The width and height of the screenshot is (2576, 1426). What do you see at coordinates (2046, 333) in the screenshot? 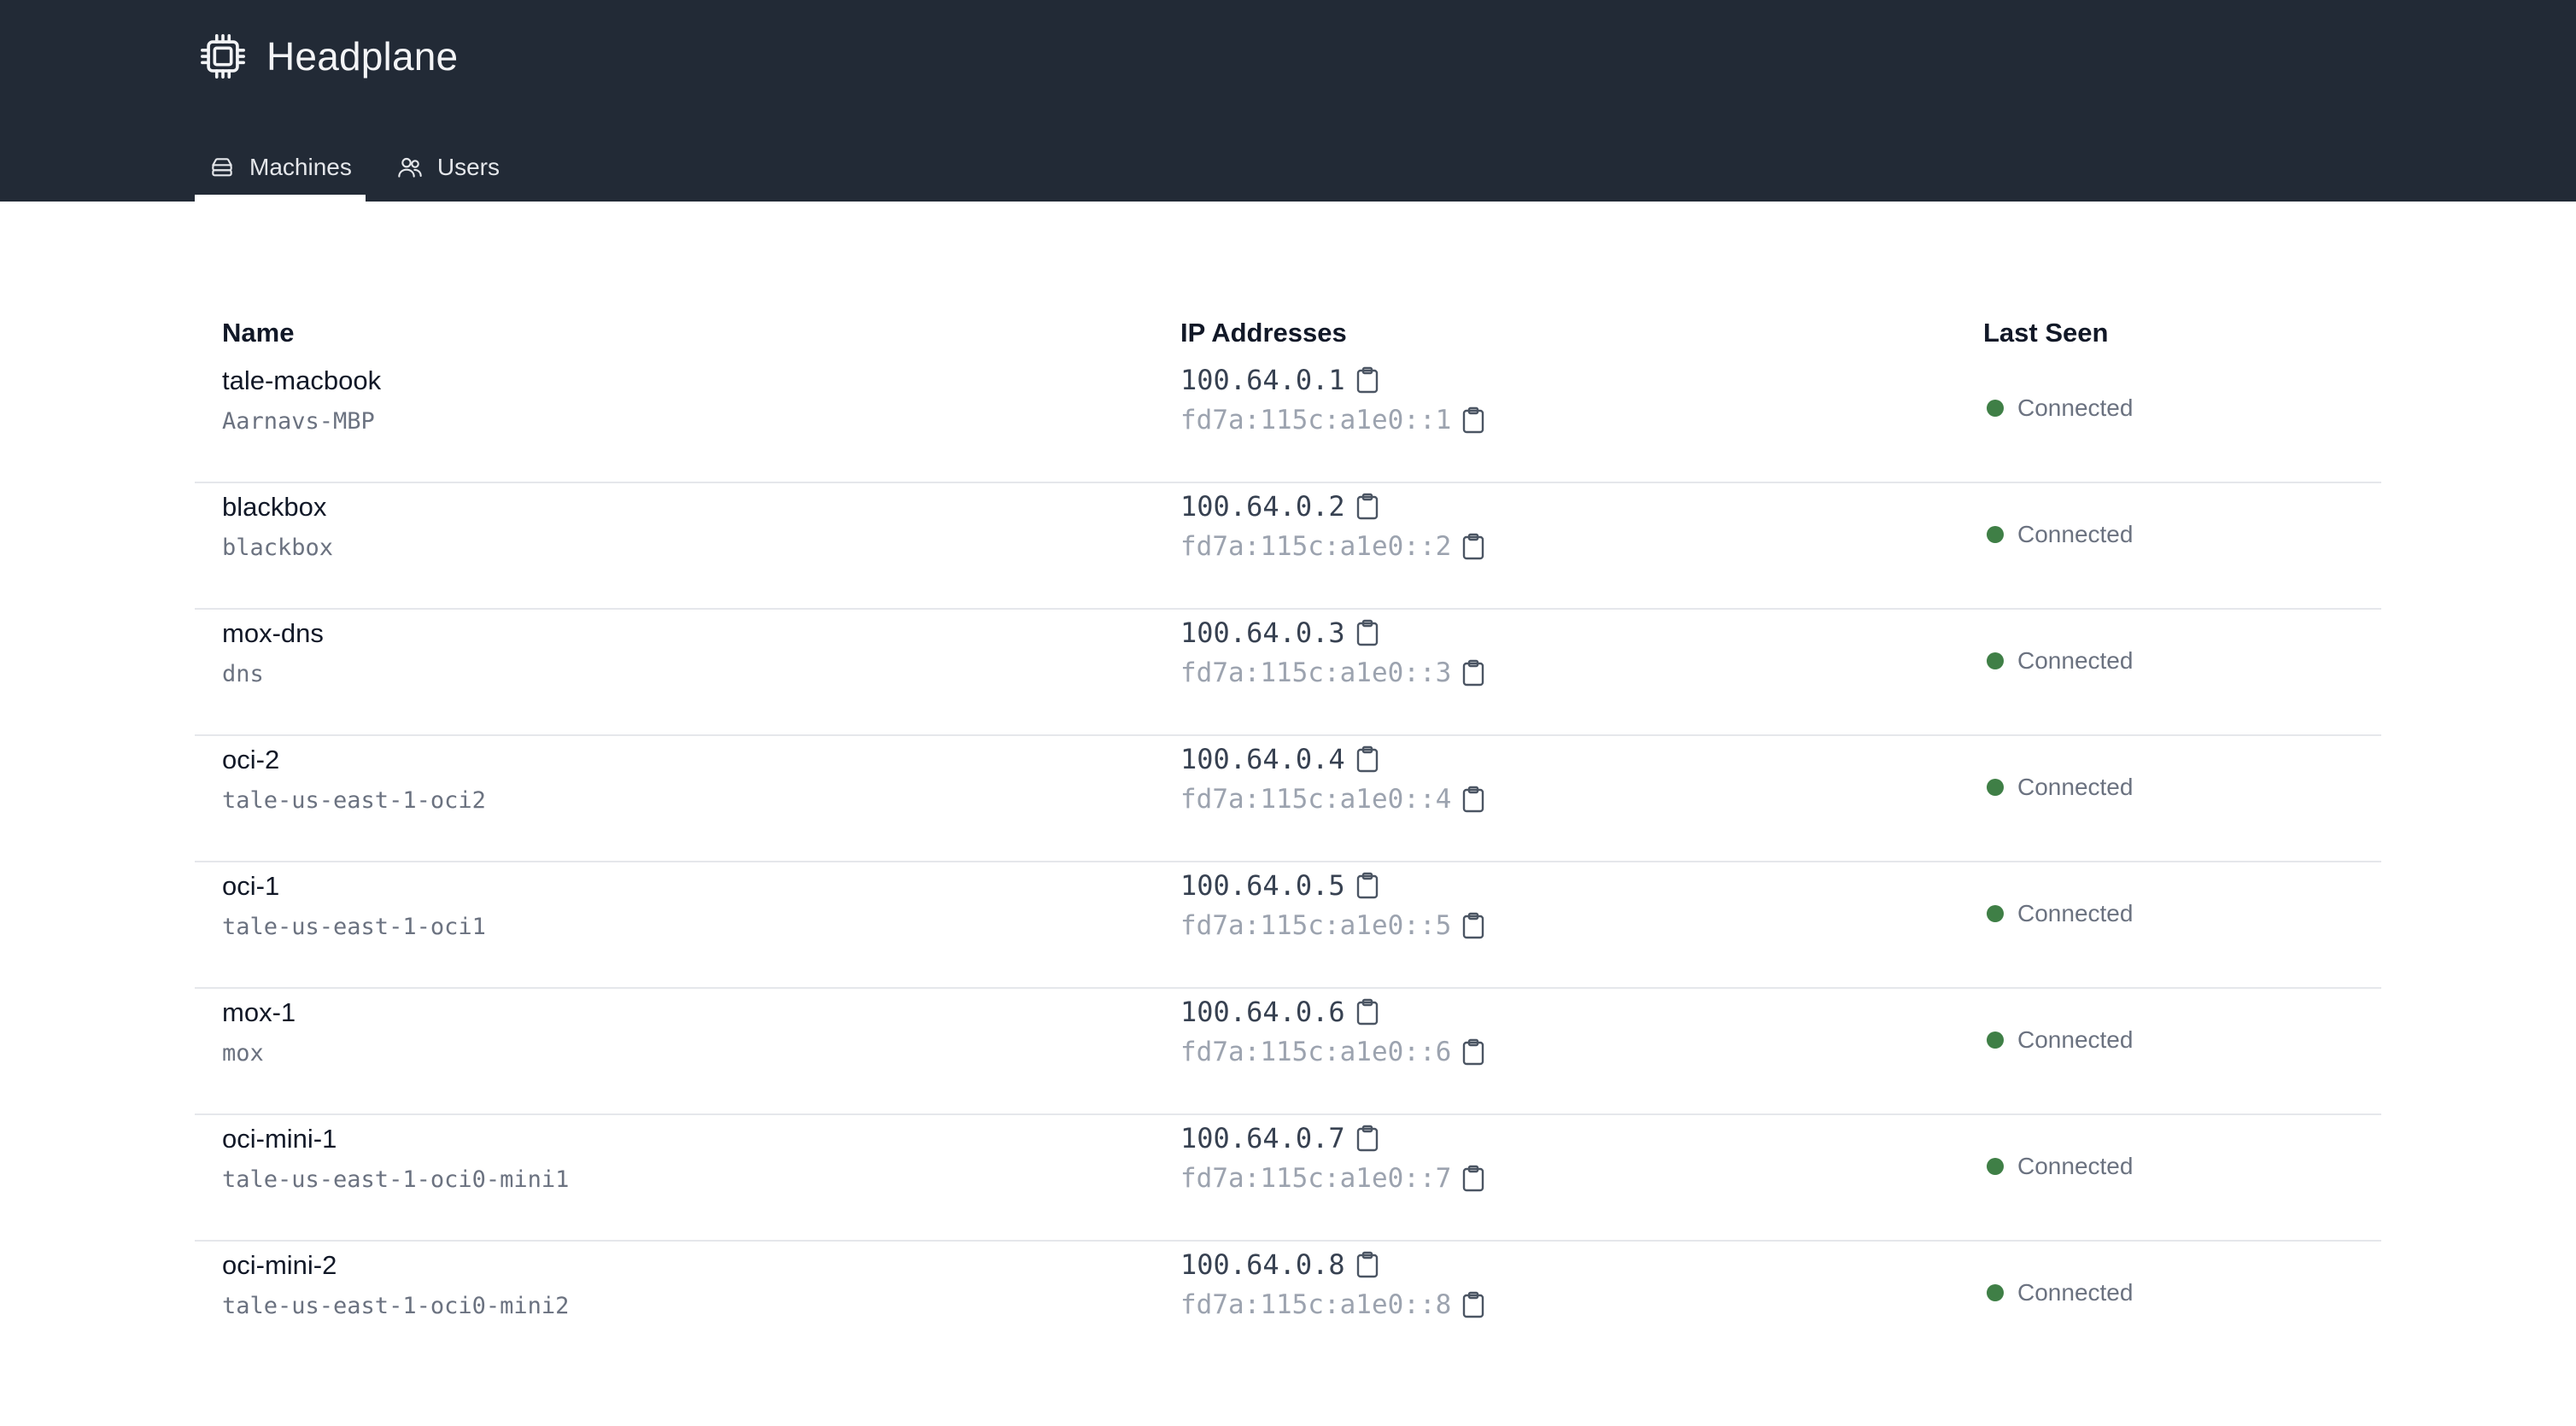
I see `column-header-last-seen: Last Seen` at bounding box center [2046, 333].